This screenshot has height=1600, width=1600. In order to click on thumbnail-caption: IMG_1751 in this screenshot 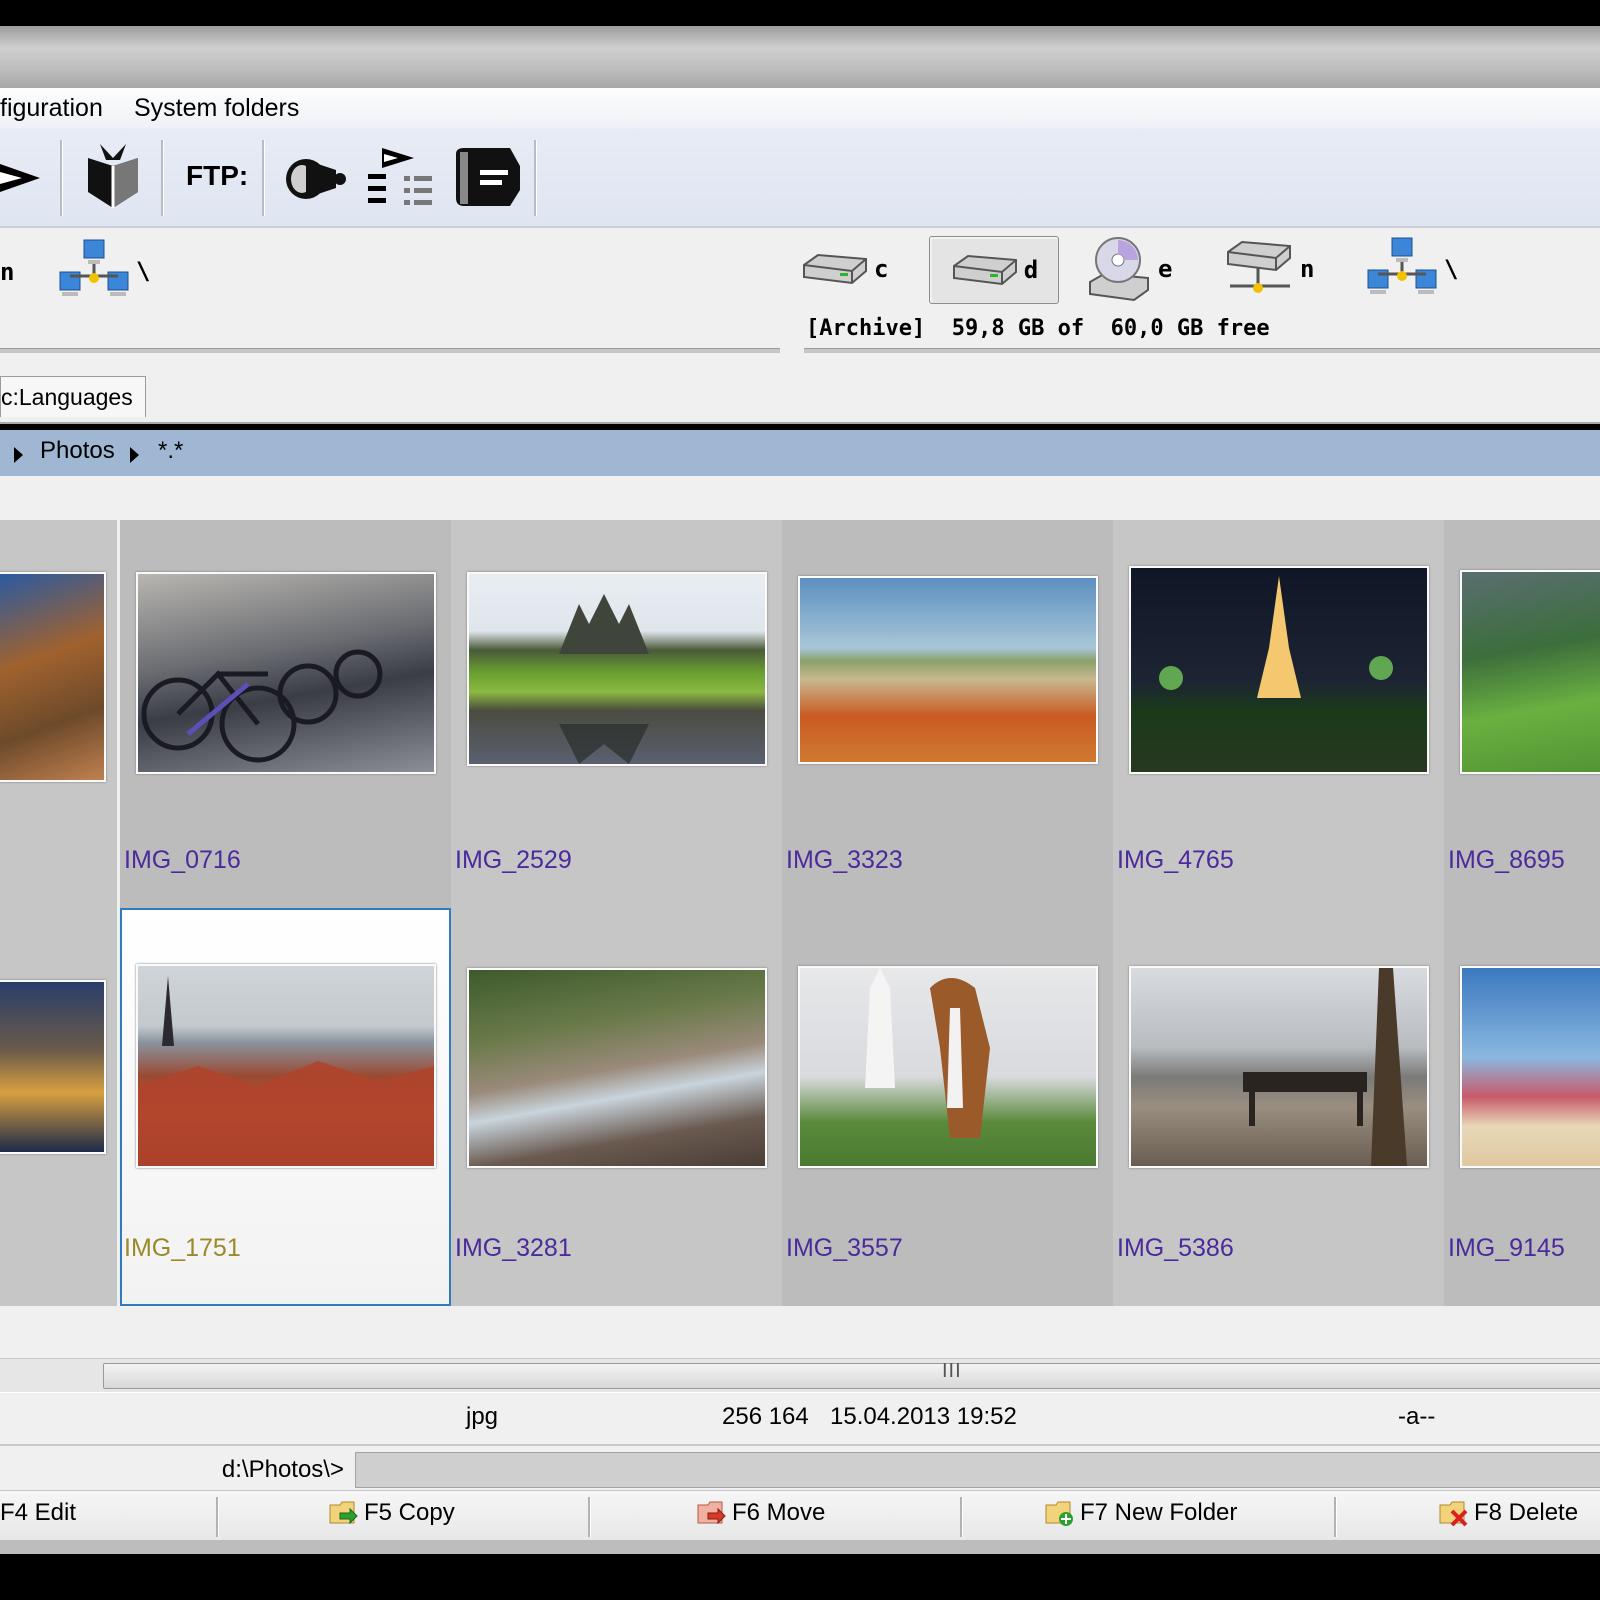, I will do `click(182, 1248)`.